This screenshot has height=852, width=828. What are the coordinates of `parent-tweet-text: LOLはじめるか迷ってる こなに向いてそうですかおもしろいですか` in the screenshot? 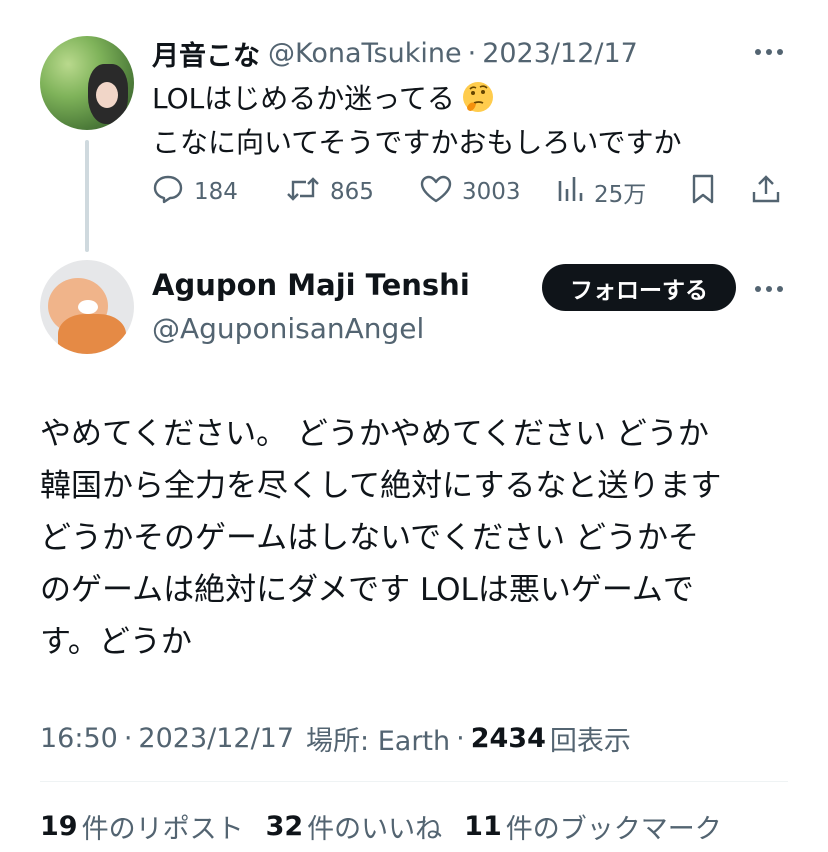 It's located at (416, 121).